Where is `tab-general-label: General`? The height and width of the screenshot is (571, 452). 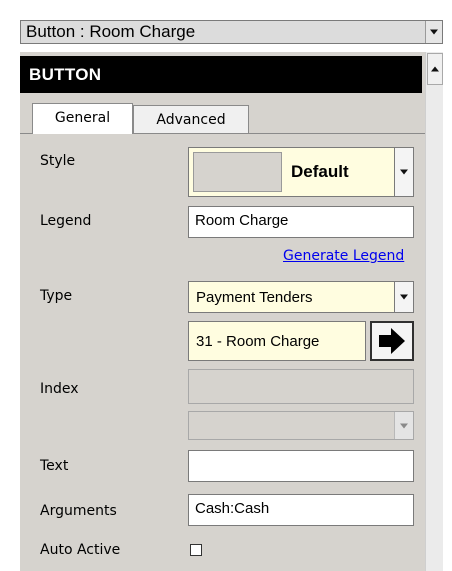 tab-general-label: General is located at coordinates (82, 118).